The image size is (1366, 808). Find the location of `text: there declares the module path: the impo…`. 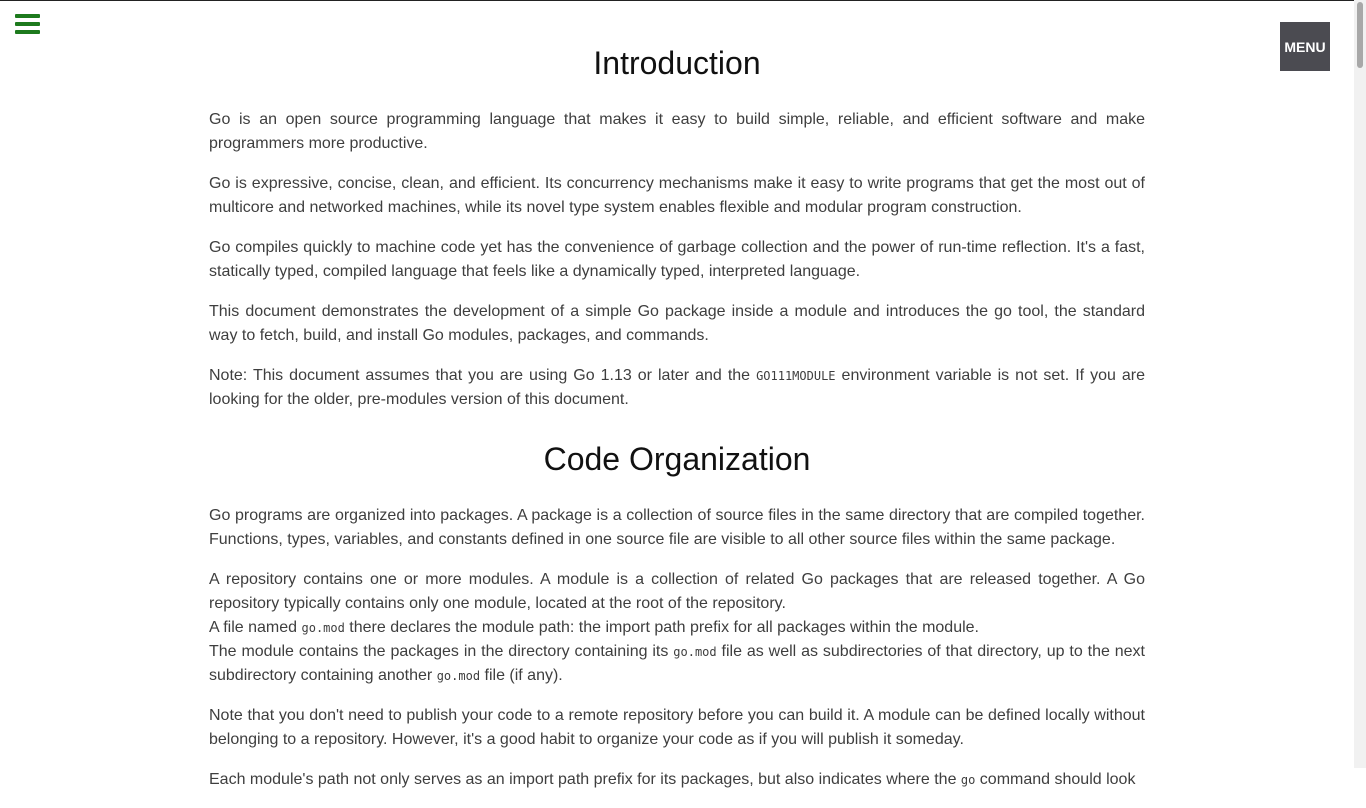

text: there declares the module path: the impo… is located at coordinates (661, 627).